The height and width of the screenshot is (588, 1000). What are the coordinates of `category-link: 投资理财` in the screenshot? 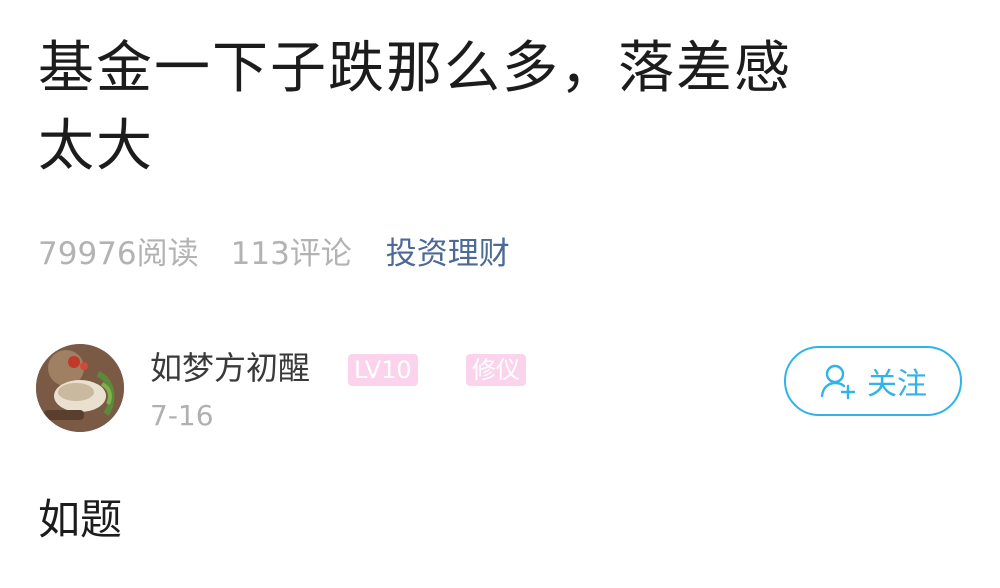 It's located at (448, 250).